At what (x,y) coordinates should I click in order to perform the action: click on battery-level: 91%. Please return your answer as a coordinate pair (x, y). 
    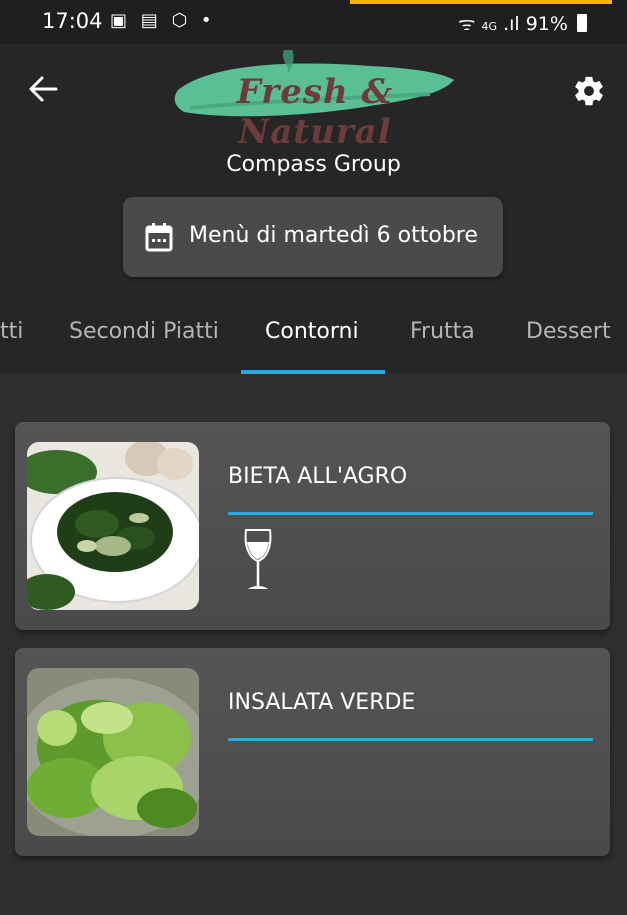
    Looking at the image, I should click on (546, 24).